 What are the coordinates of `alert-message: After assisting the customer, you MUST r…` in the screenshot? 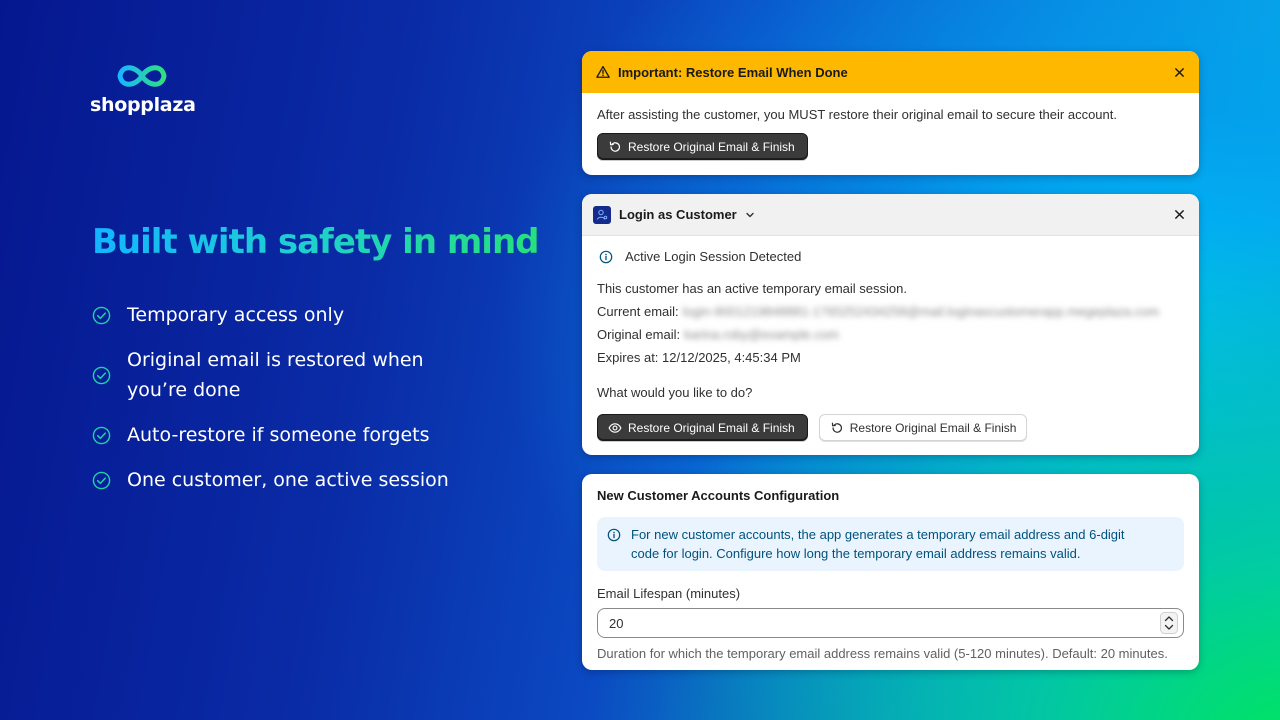 It's located at (857, 114).